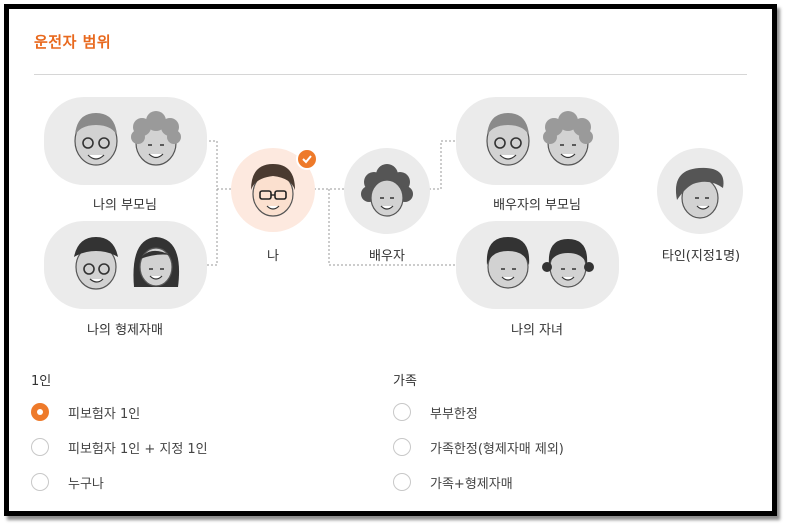 Image resolution: width=789 pixels, height=530 pixels. I want to click on option-anyone: 누구나, so click(67, 482).